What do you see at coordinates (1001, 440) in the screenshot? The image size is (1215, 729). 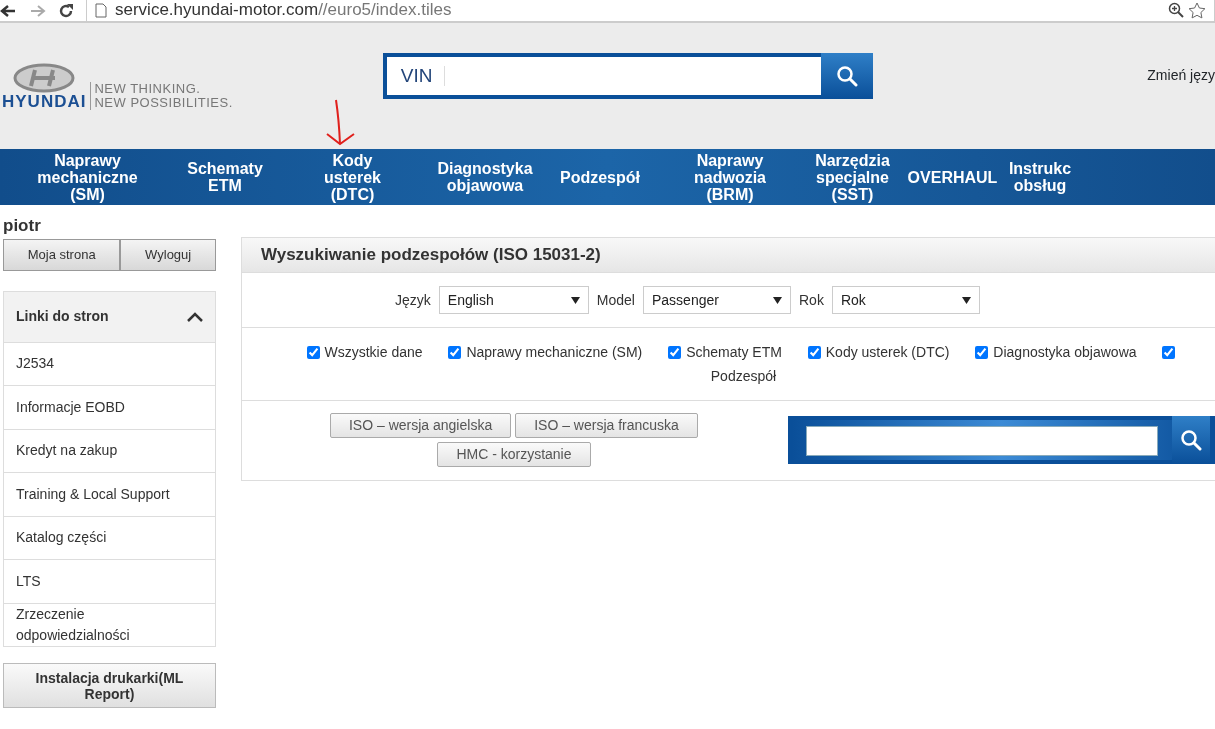 I see `search-field` at bounding box center [1001, 440].